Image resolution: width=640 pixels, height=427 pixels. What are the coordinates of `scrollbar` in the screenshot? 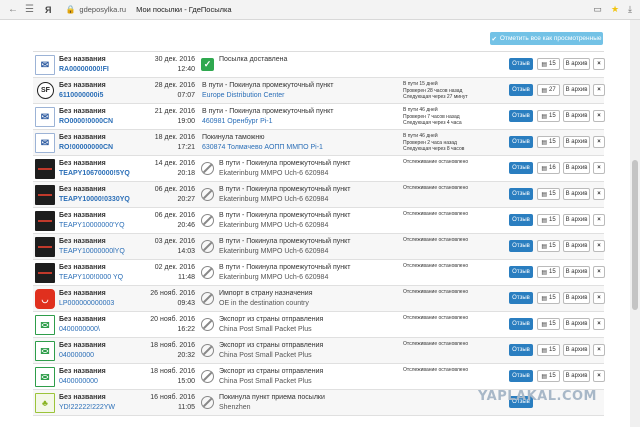 It's located at (635, 223).